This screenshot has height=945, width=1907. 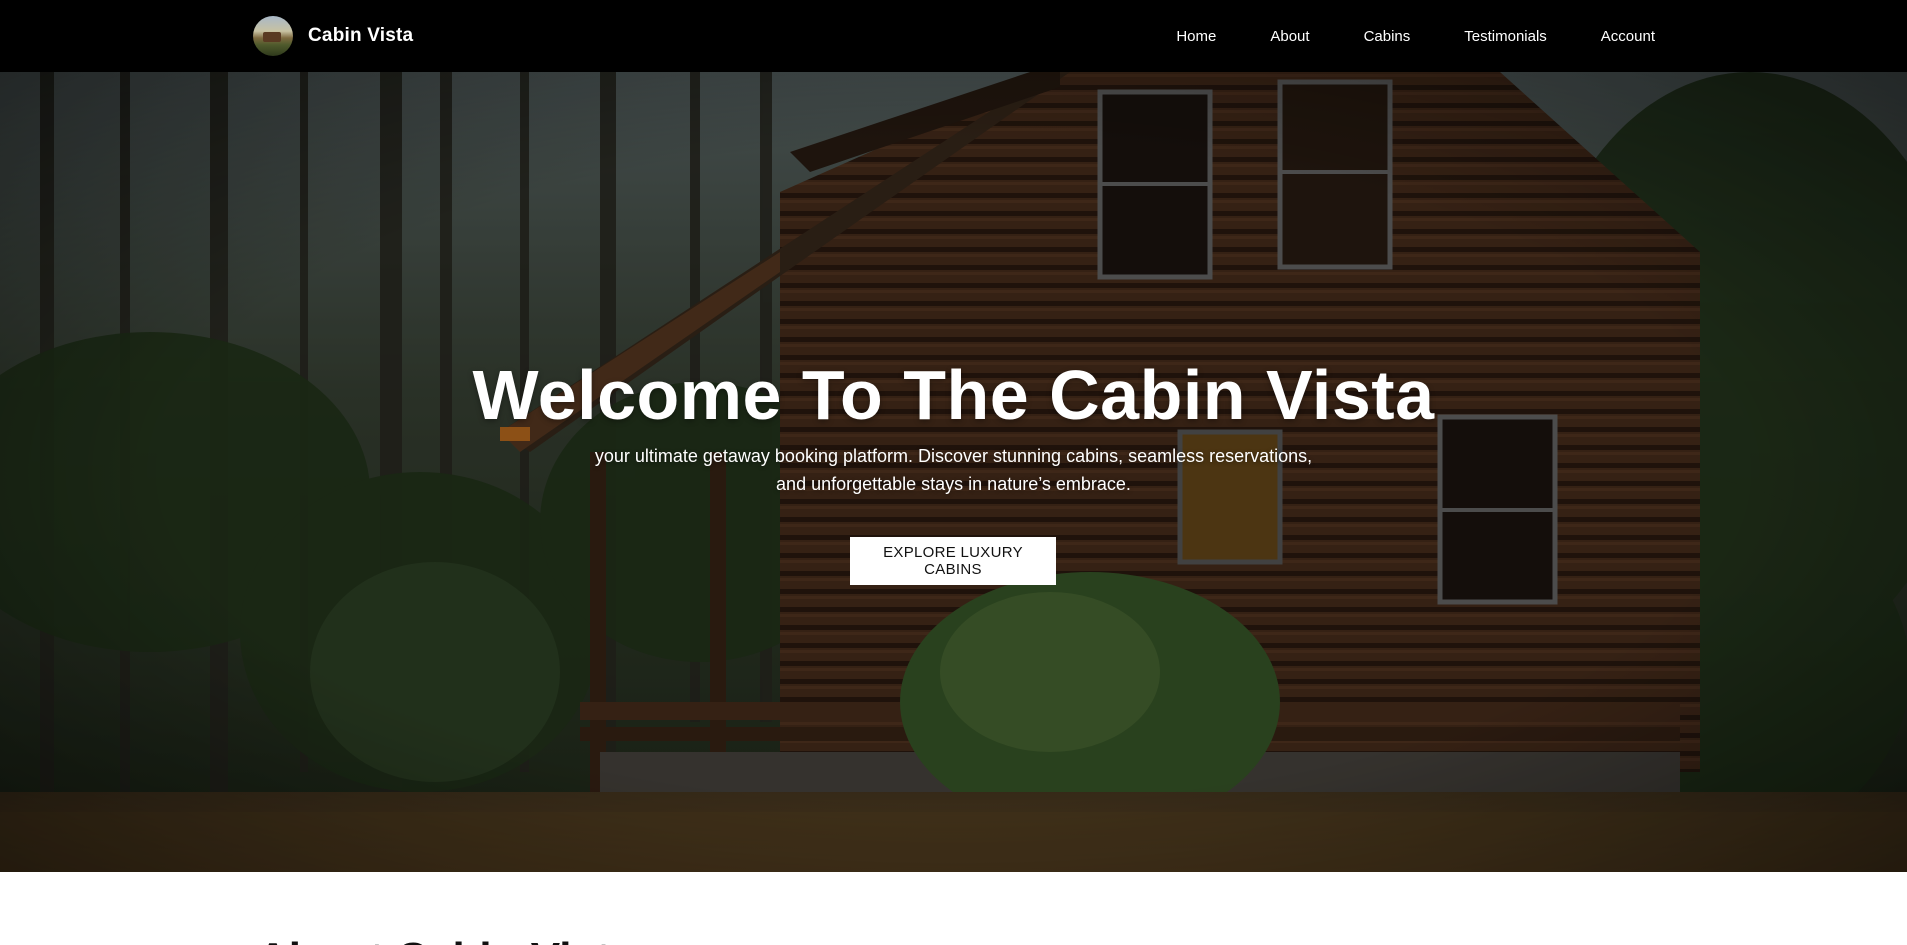 What do you see at coordinates (1628, 36) in the screenshot?
I see `nav-item-account: Account` at bounding box center [1628, 36].